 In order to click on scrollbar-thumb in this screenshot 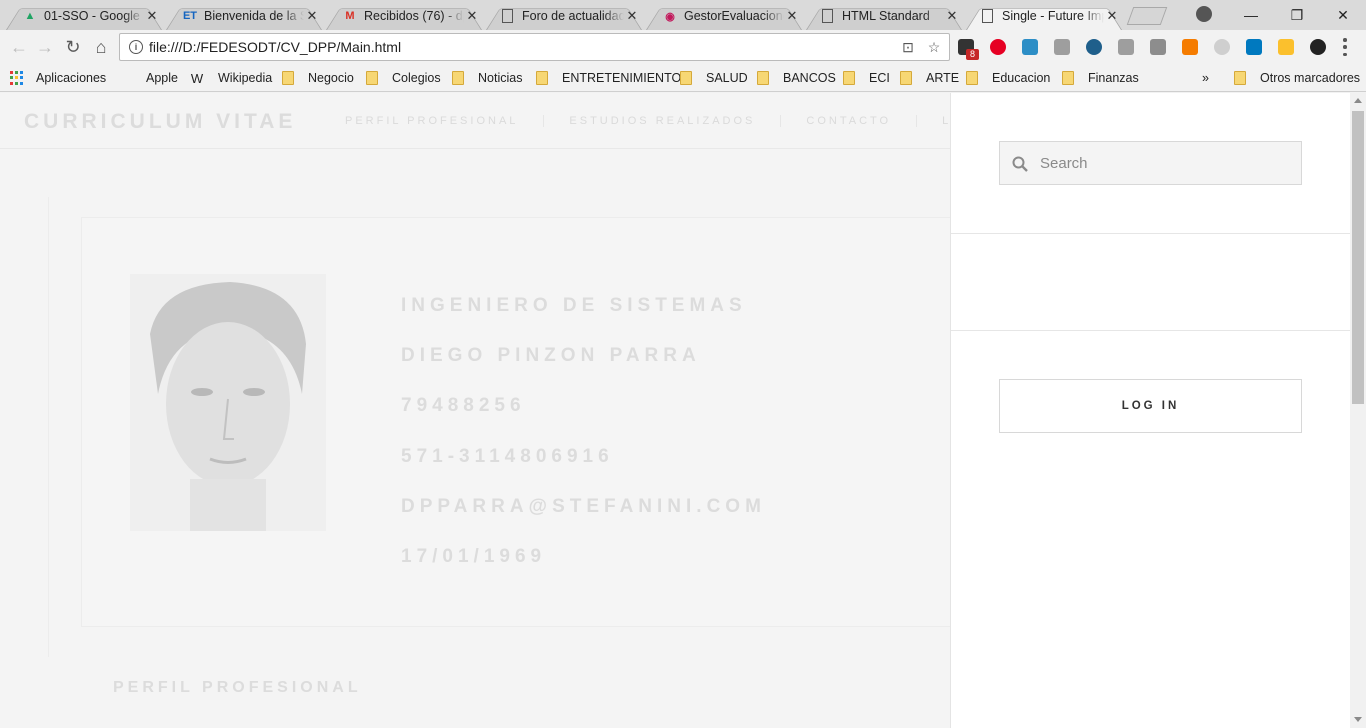, I will do `click(1358, 257)`.